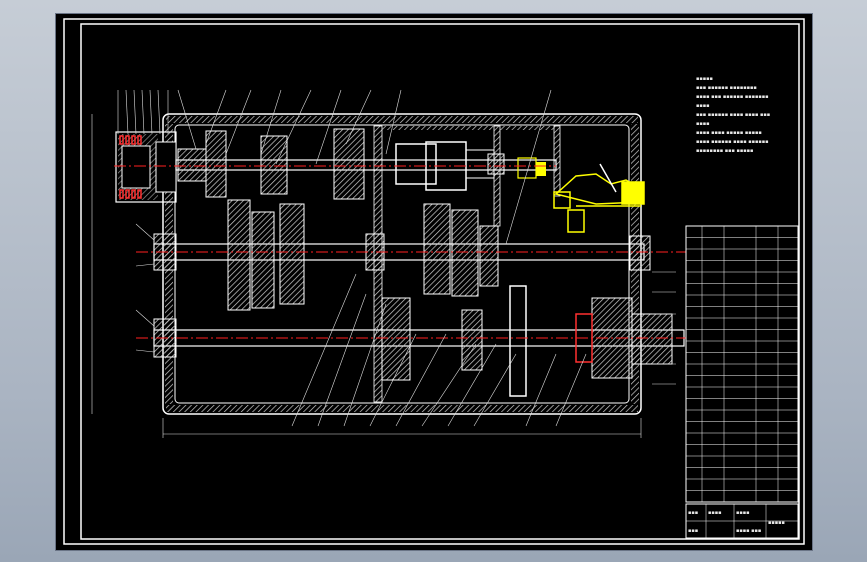 The height and width of the screenshot is (562, 867). I want to click on note-line: ▪▪▪▪ ▪▪▪ ▪▪▪▪▪▪ ▪▪▪▪▪▪▪, so click(732, 97).